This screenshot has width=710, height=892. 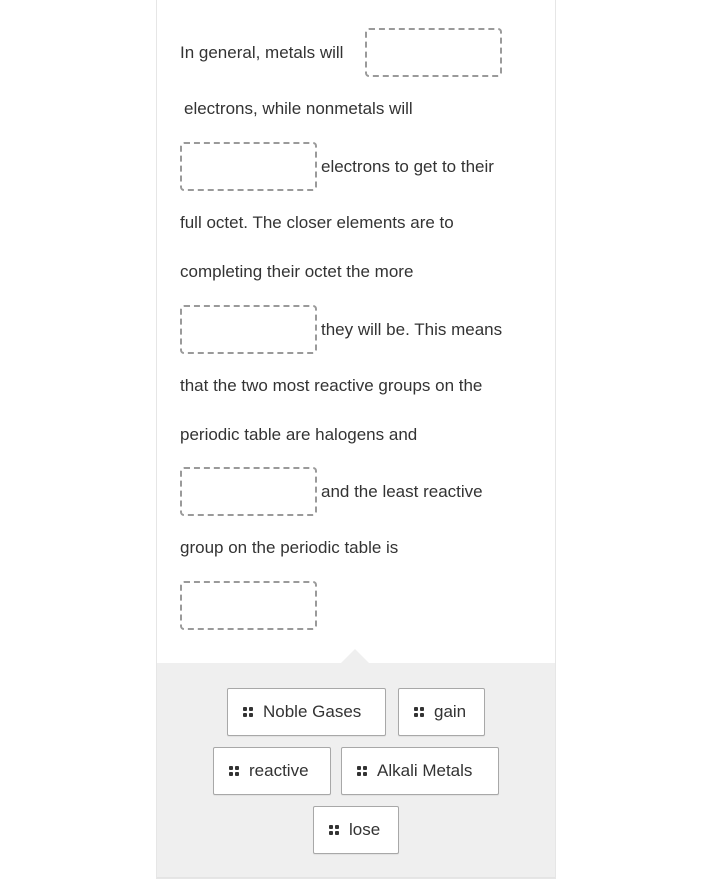 I want to click on token-noble-gases: Noble Gases, so click(x=306, y=712).